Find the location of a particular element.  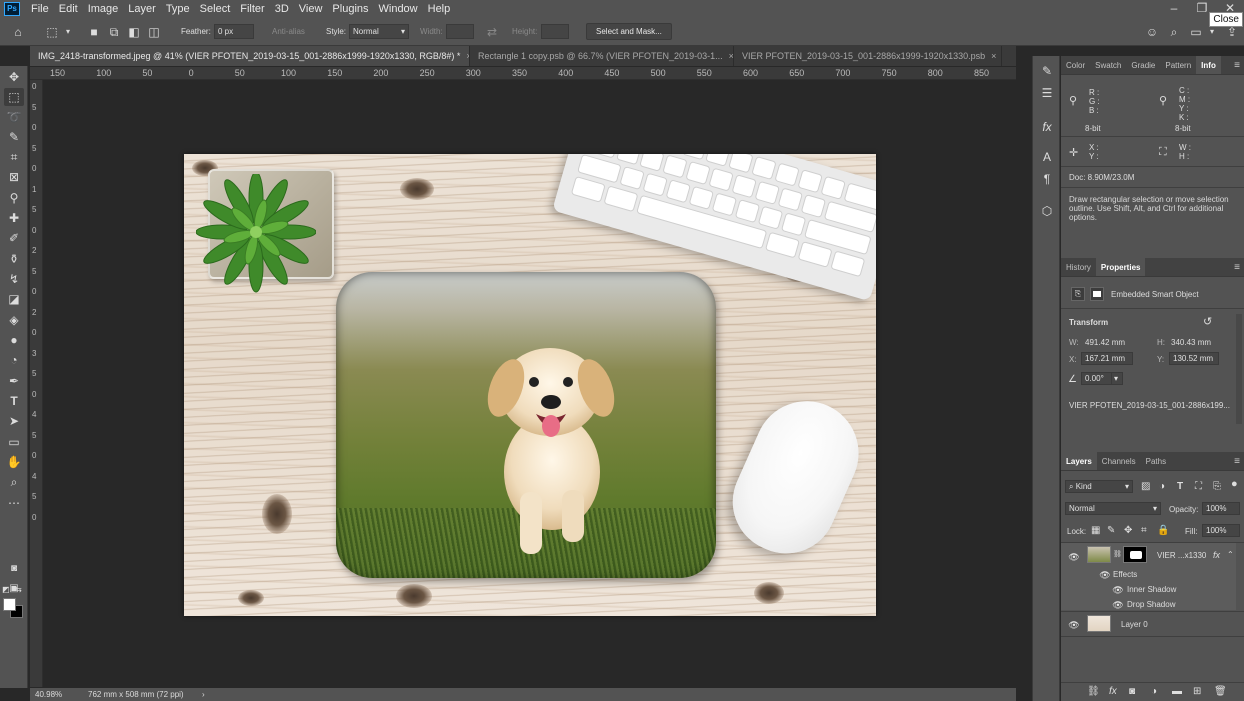

crop-tool-icon: ⌗ is located at coordinates (14, 157).